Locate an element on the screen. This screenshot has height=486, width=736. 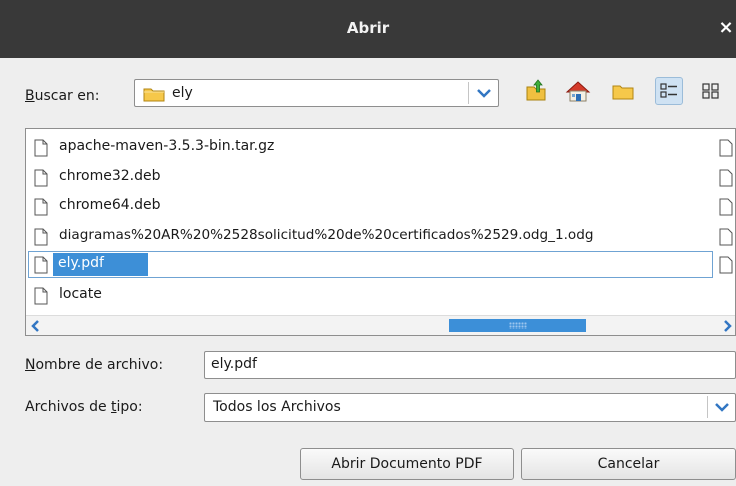
title-bar: Abrir × is located at coordinates (368, 29).